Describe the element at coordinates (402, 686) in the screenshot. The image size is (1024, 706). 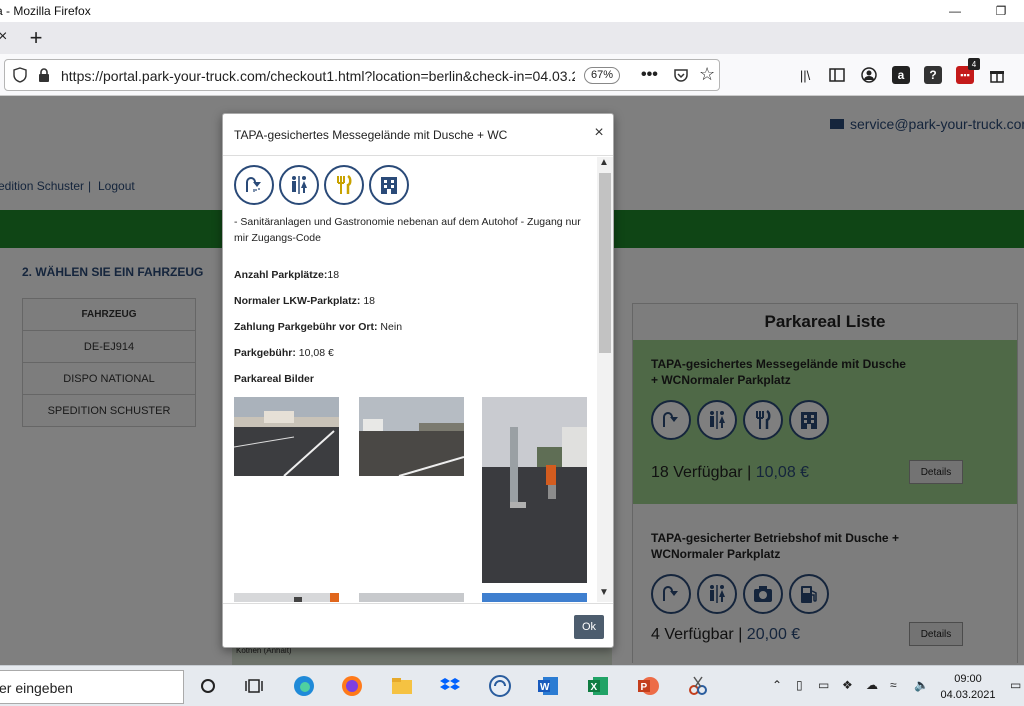
I see `file-explorer-icon` at that location.